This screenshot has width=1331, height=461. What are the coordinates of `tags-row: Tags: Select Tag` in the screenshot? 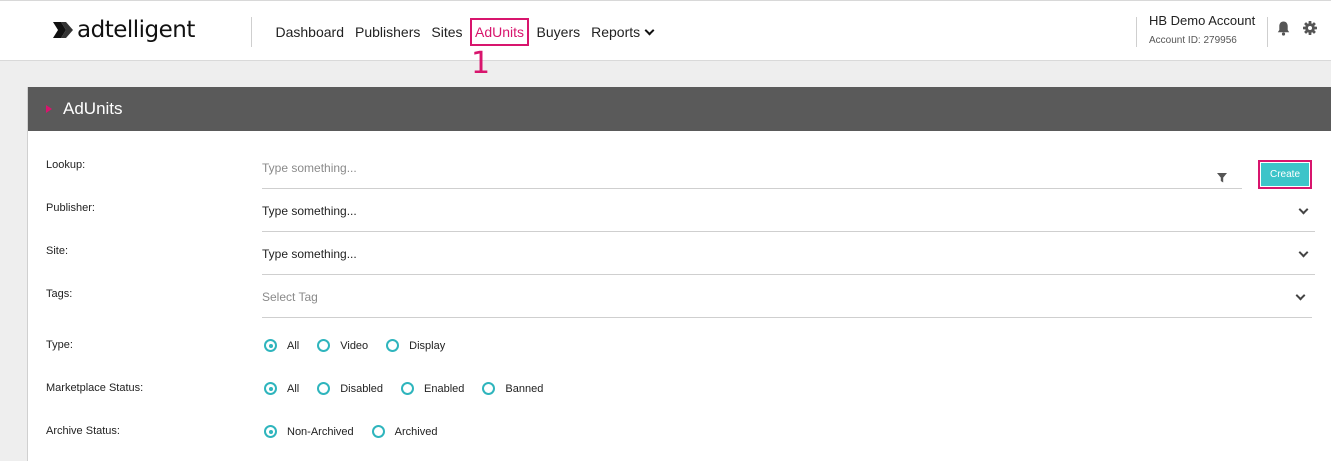 It's located at (679, 296).